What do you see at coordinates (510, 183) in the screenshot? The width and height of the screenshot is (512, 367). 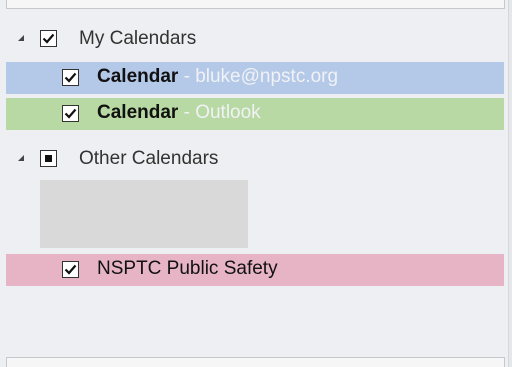 I see `vertical-scrollbar` at bounding box center [510, 183].